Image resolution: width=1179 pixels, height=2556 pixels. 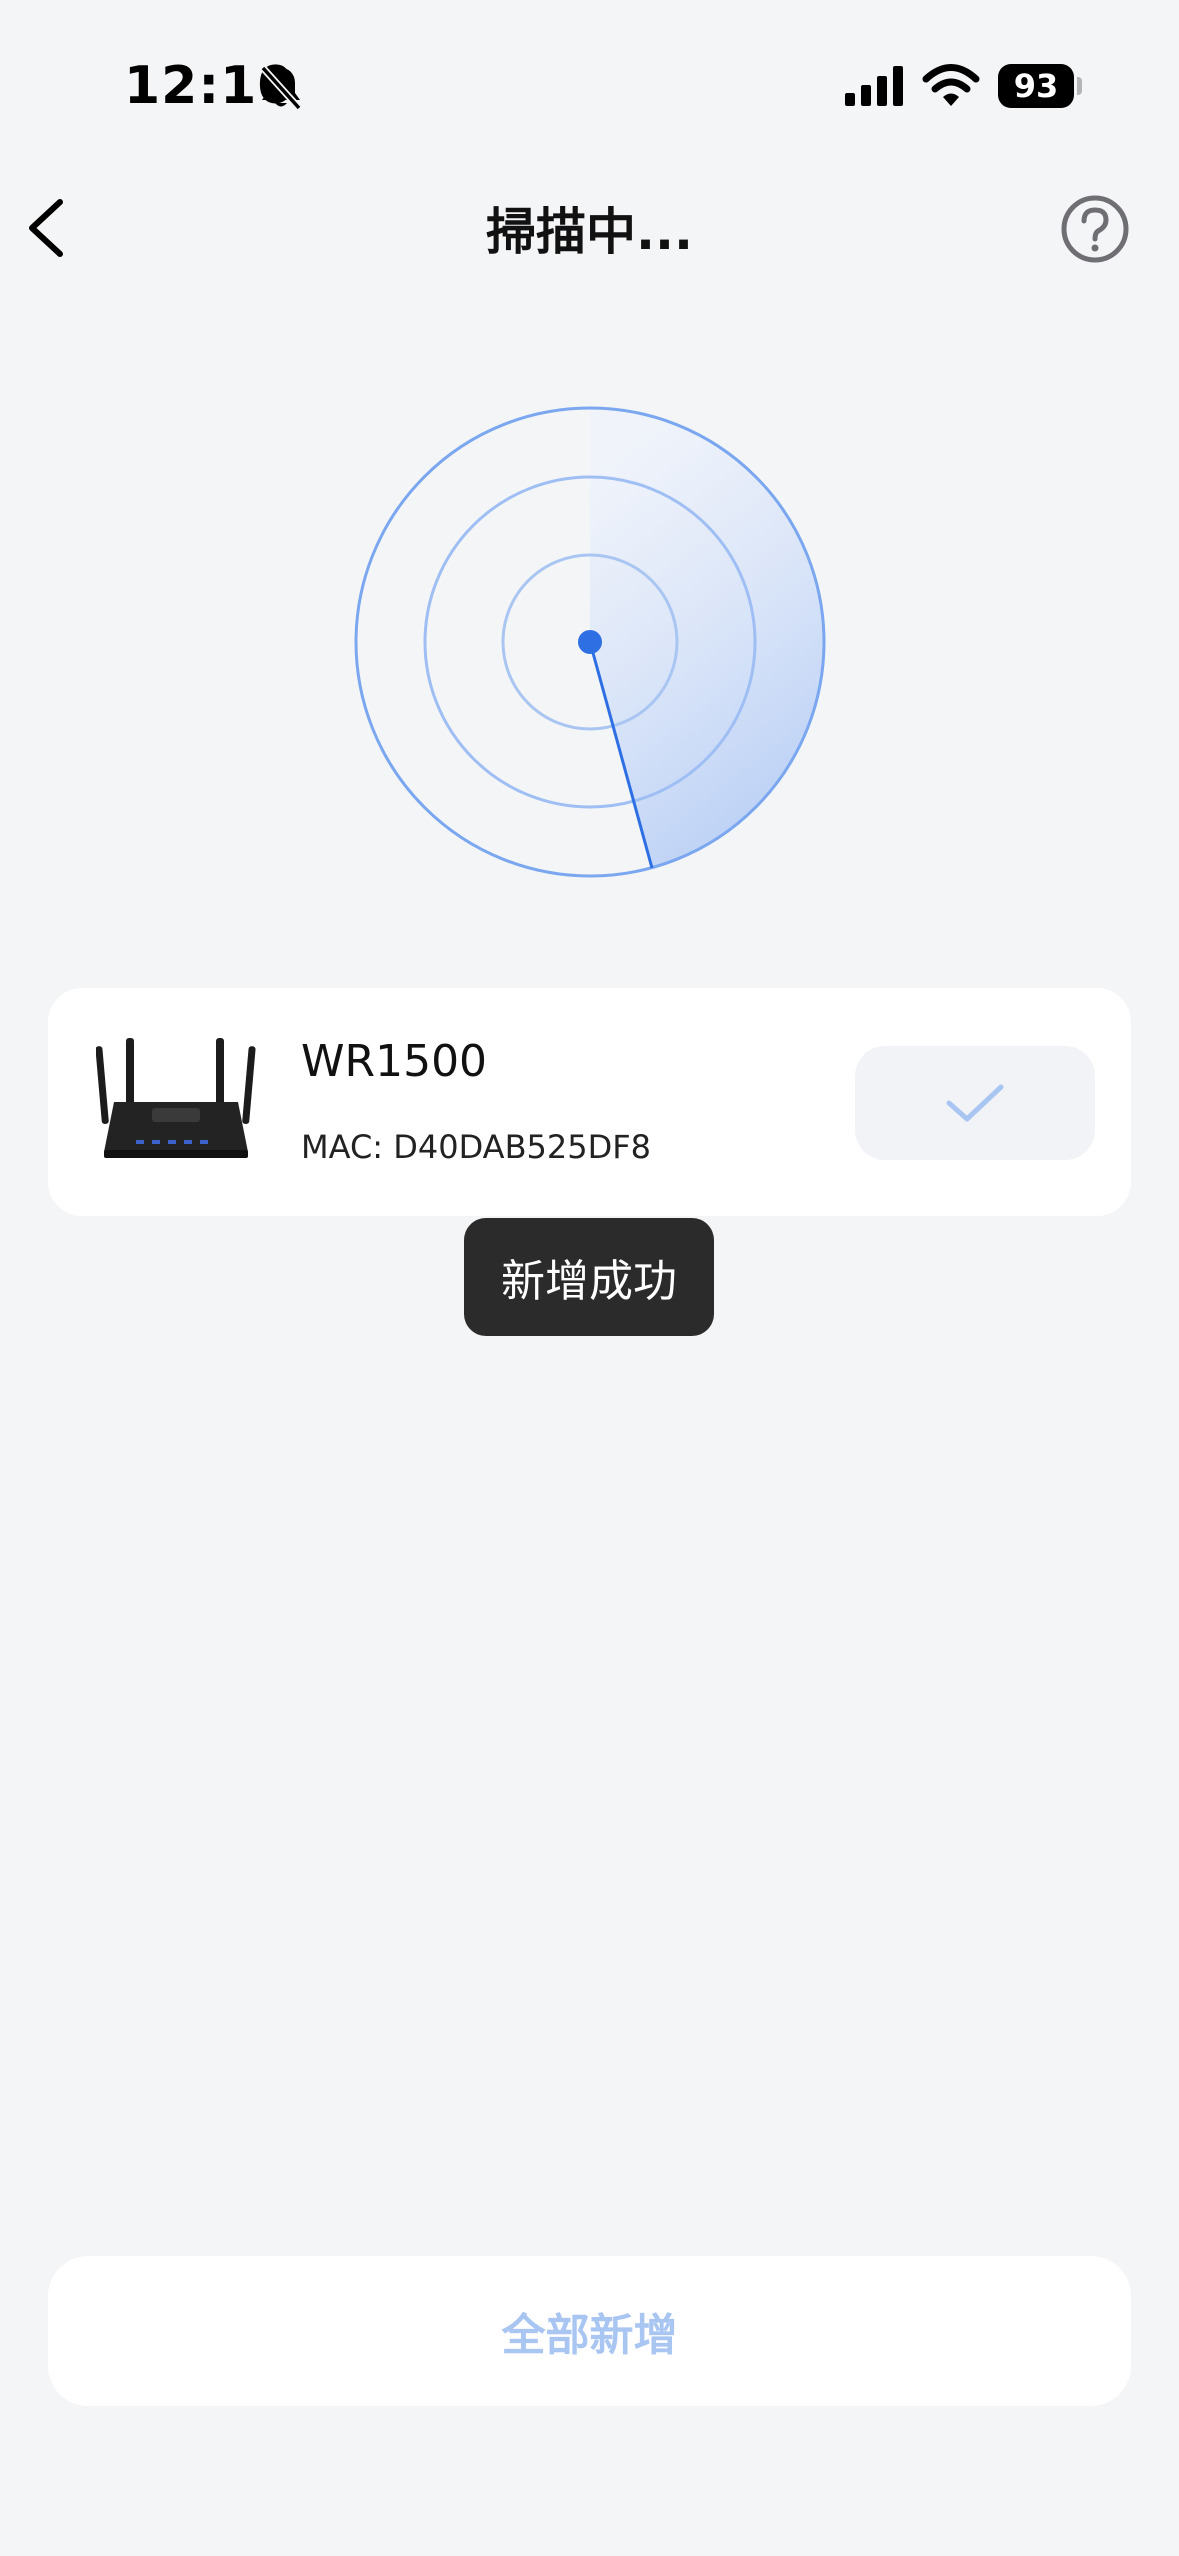 I want to click on battery-tip, so click(x=1079, y=86).